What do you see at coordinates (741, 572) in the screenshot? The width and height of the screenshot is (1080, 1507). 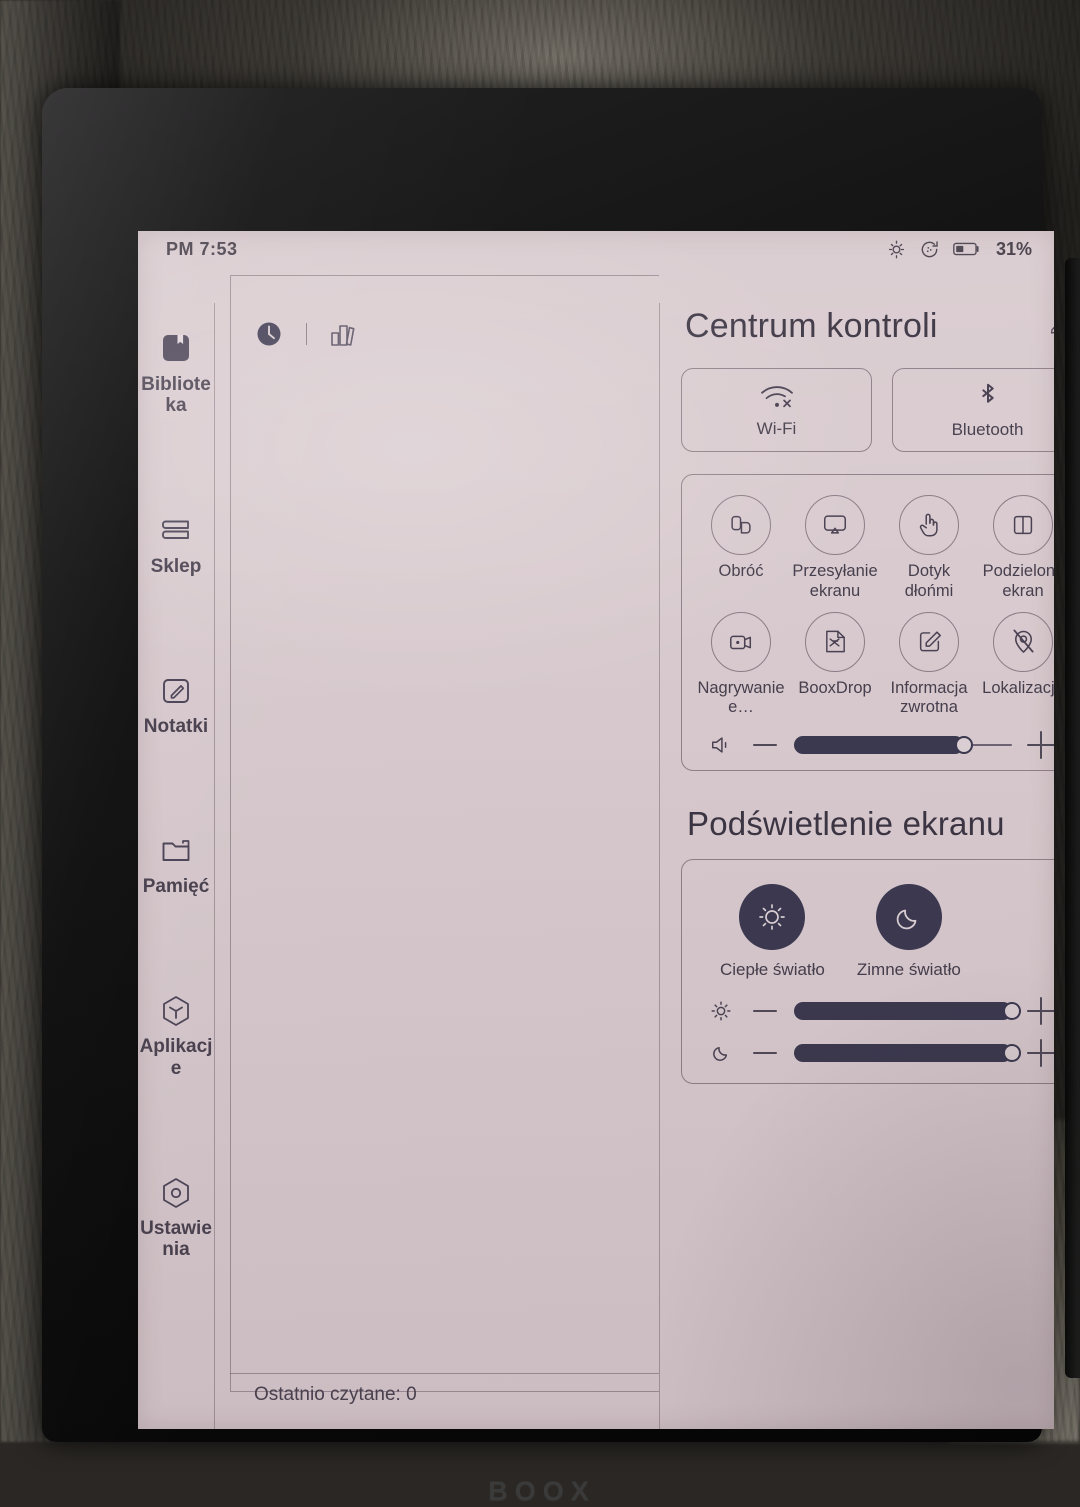 I see `tile-label-obroc: Obróć` at bounding box center [741, 572].